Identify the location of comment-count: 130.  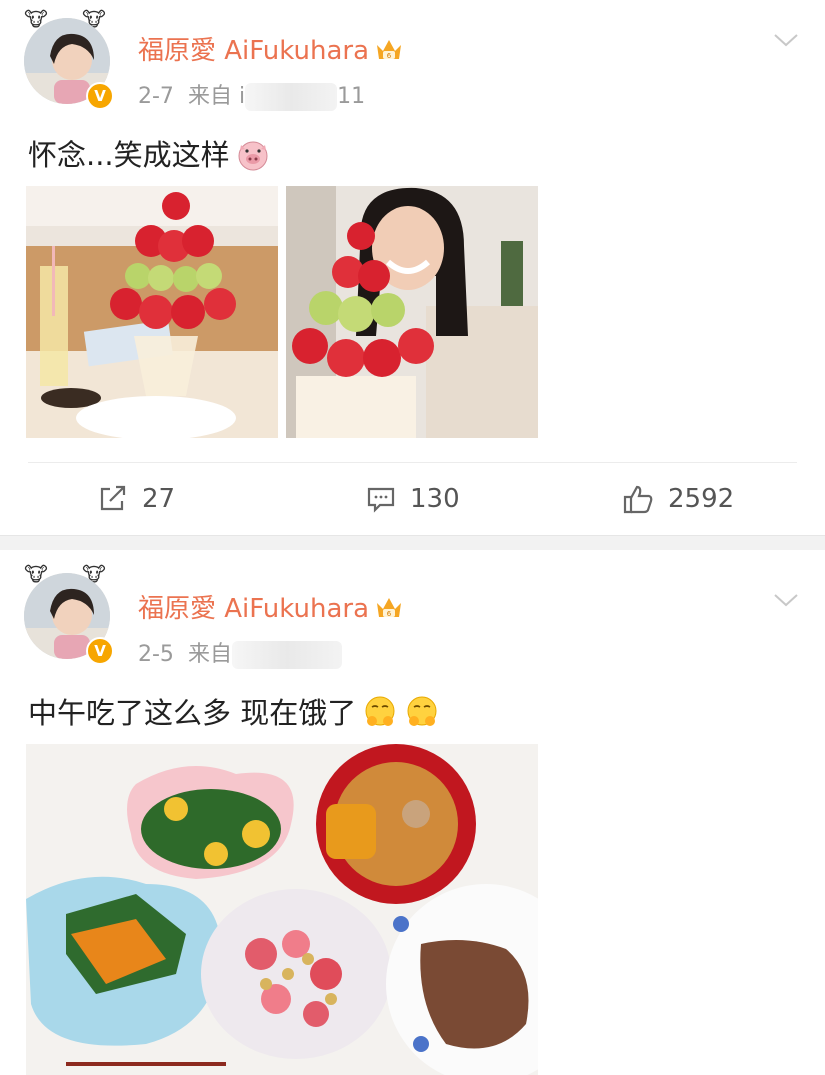
(435, 499).